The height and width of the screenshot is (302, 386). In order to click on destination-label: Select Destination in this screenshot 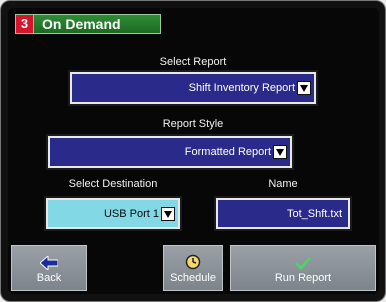, I will do `click(113, 184)`.